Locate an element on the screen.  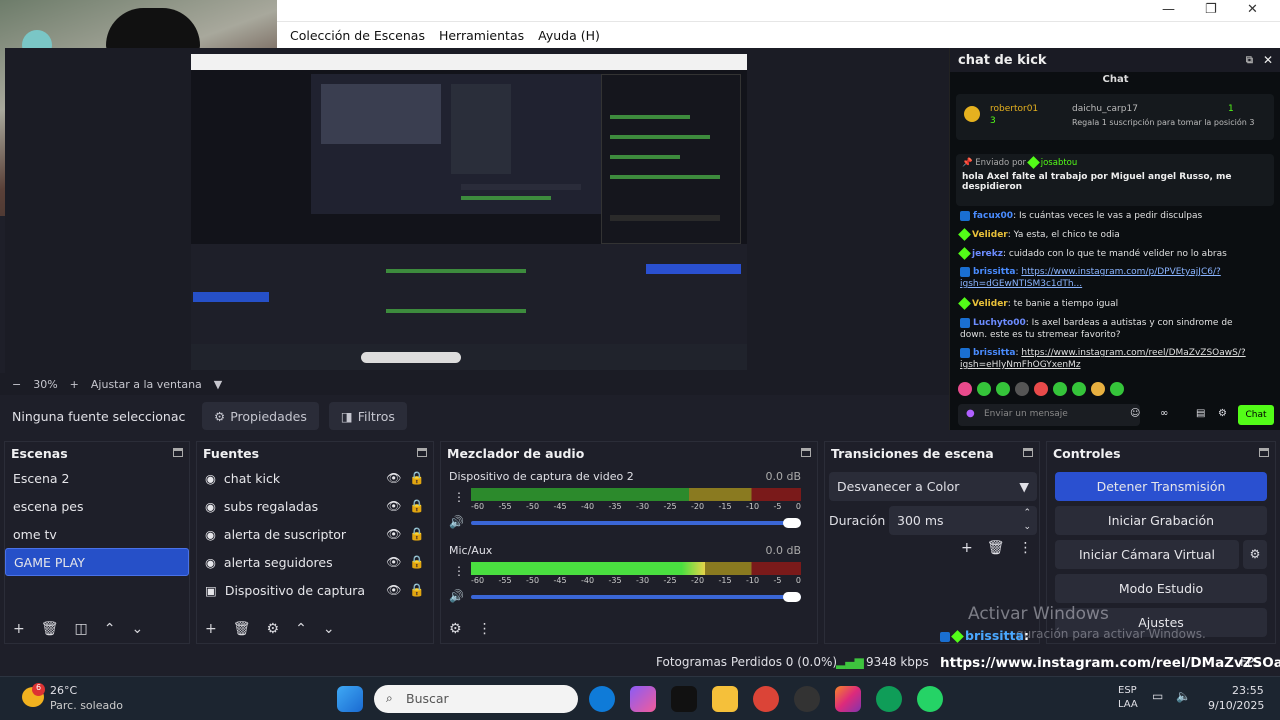
menu-help: Ayuda (H) is located at coordinates (569, 35).